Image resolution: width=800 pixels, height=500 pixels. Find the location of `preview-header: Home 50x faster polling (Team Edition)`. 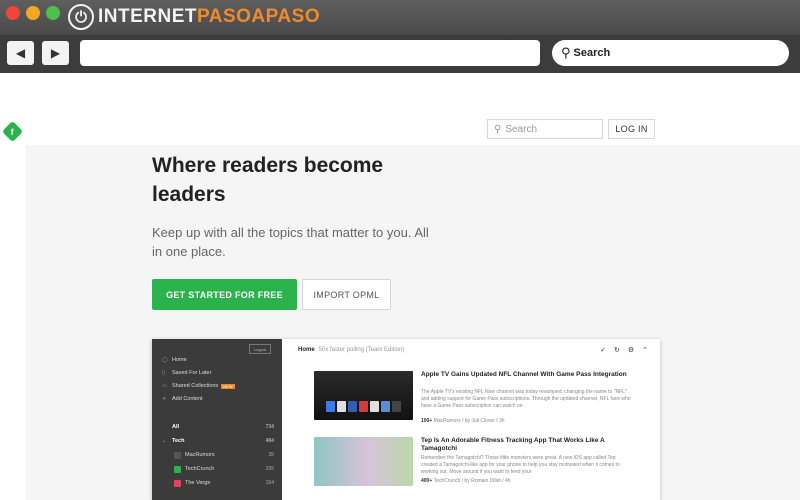

preview-header: Home 50x faster polling (Team Edition) is located at coordinates (351, 350).